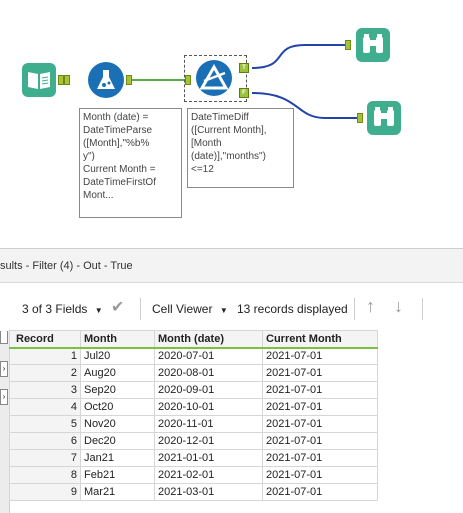 This screenshot has height=513, width=463. I want to click on table-row: 9 Mar21 2021-03-01 2021-07-01, so click(193, 492).